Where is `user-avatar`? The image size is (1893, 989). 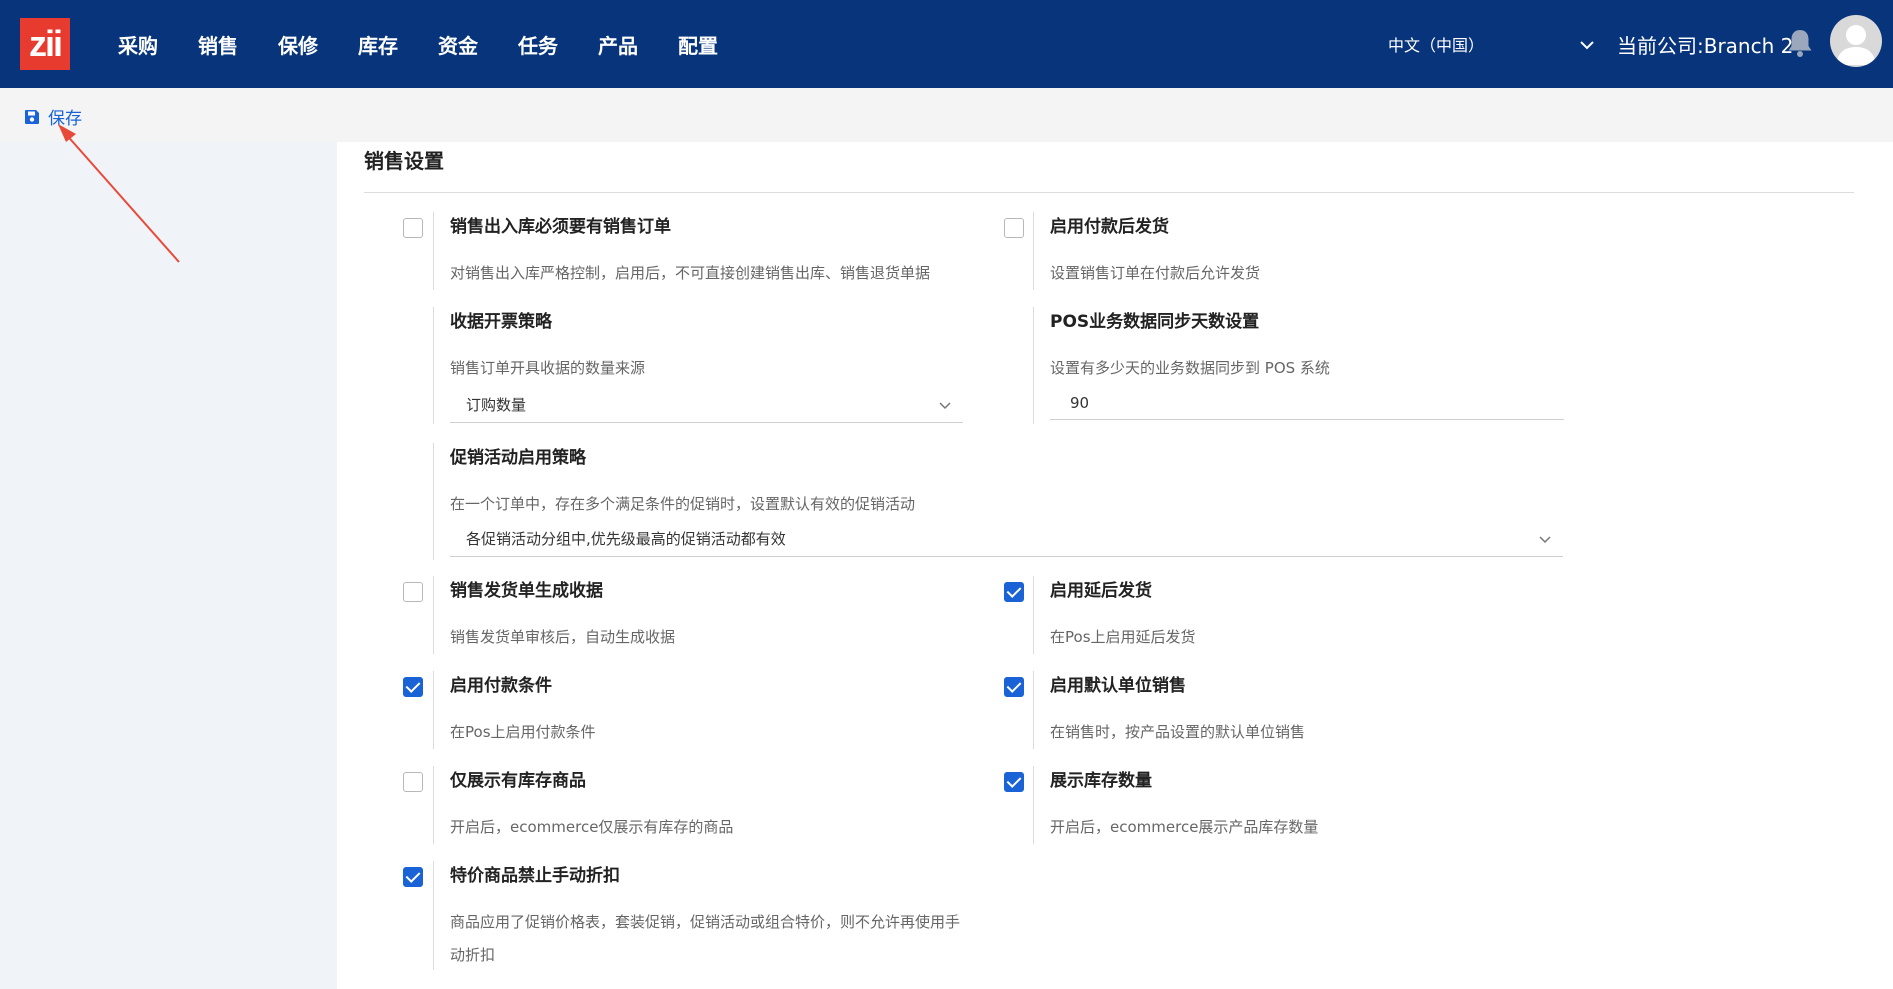 user-avatar is located at coordinates (1856, 41).